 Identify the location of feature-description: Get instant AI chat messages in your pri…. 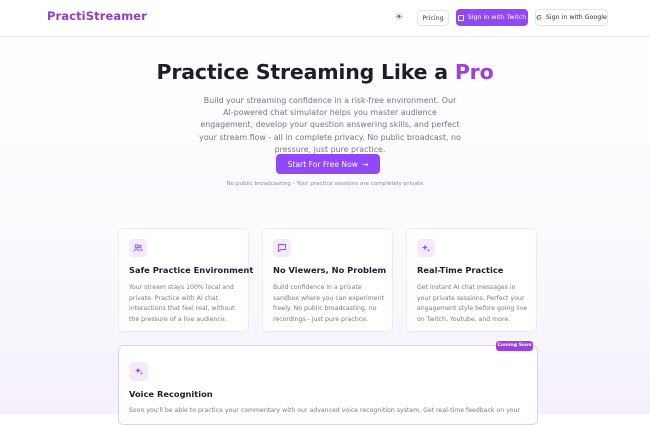
(472, 303).